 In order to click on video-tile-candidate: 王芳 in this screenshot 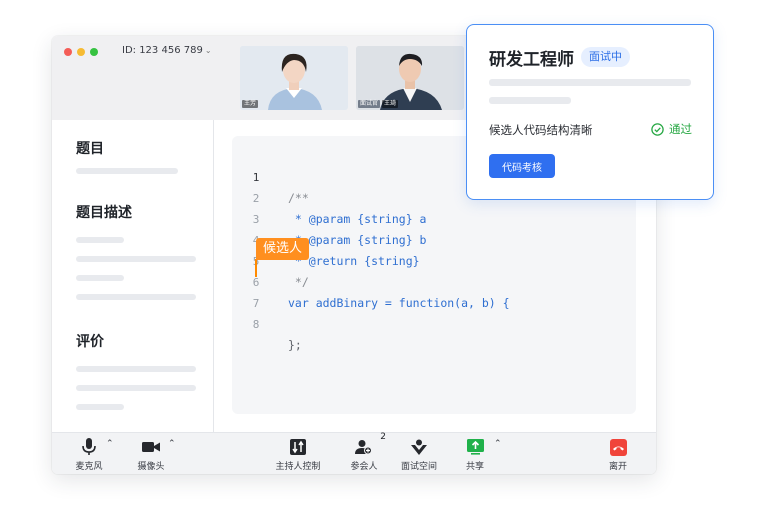, I will do `click(294, 78)`.